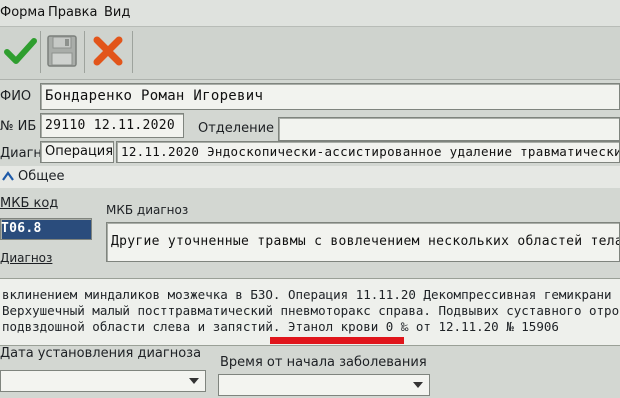  Describe the element at coordinates (324, 385) in the screenshot. I see `onset-time-select` at that location.